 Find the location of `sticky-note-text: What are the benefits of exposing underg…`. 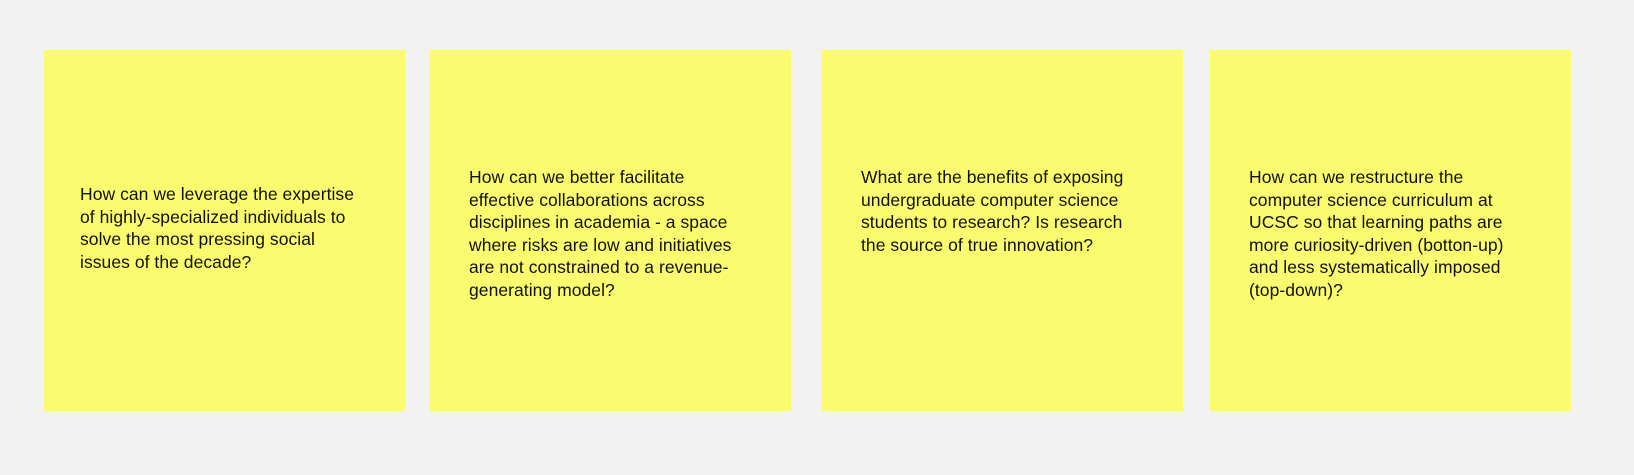

sticky-note-text: What are the benefits of exposing underg… is located at coordinates (992, 211).